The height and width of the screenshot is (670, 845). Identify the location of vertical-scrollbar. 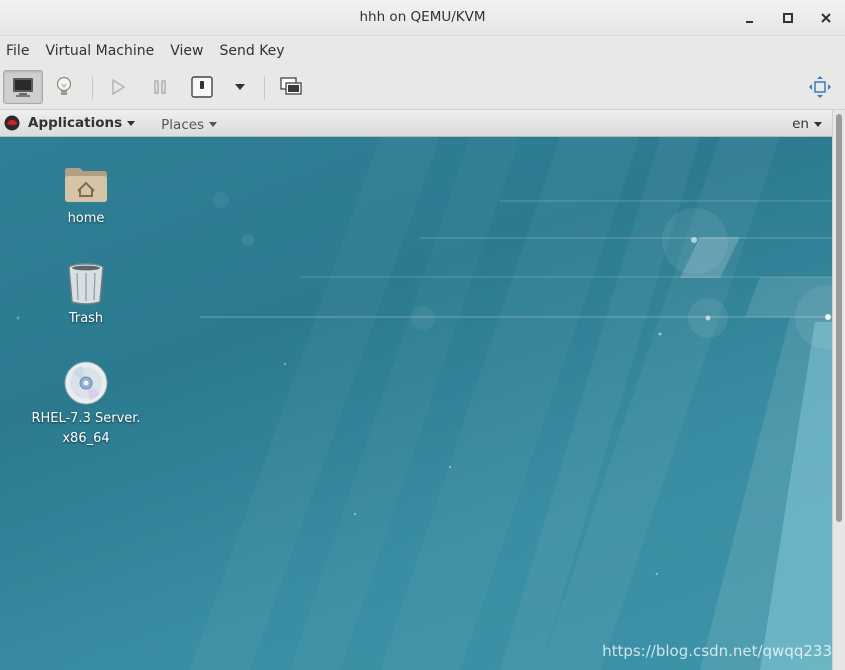
(838, 390).